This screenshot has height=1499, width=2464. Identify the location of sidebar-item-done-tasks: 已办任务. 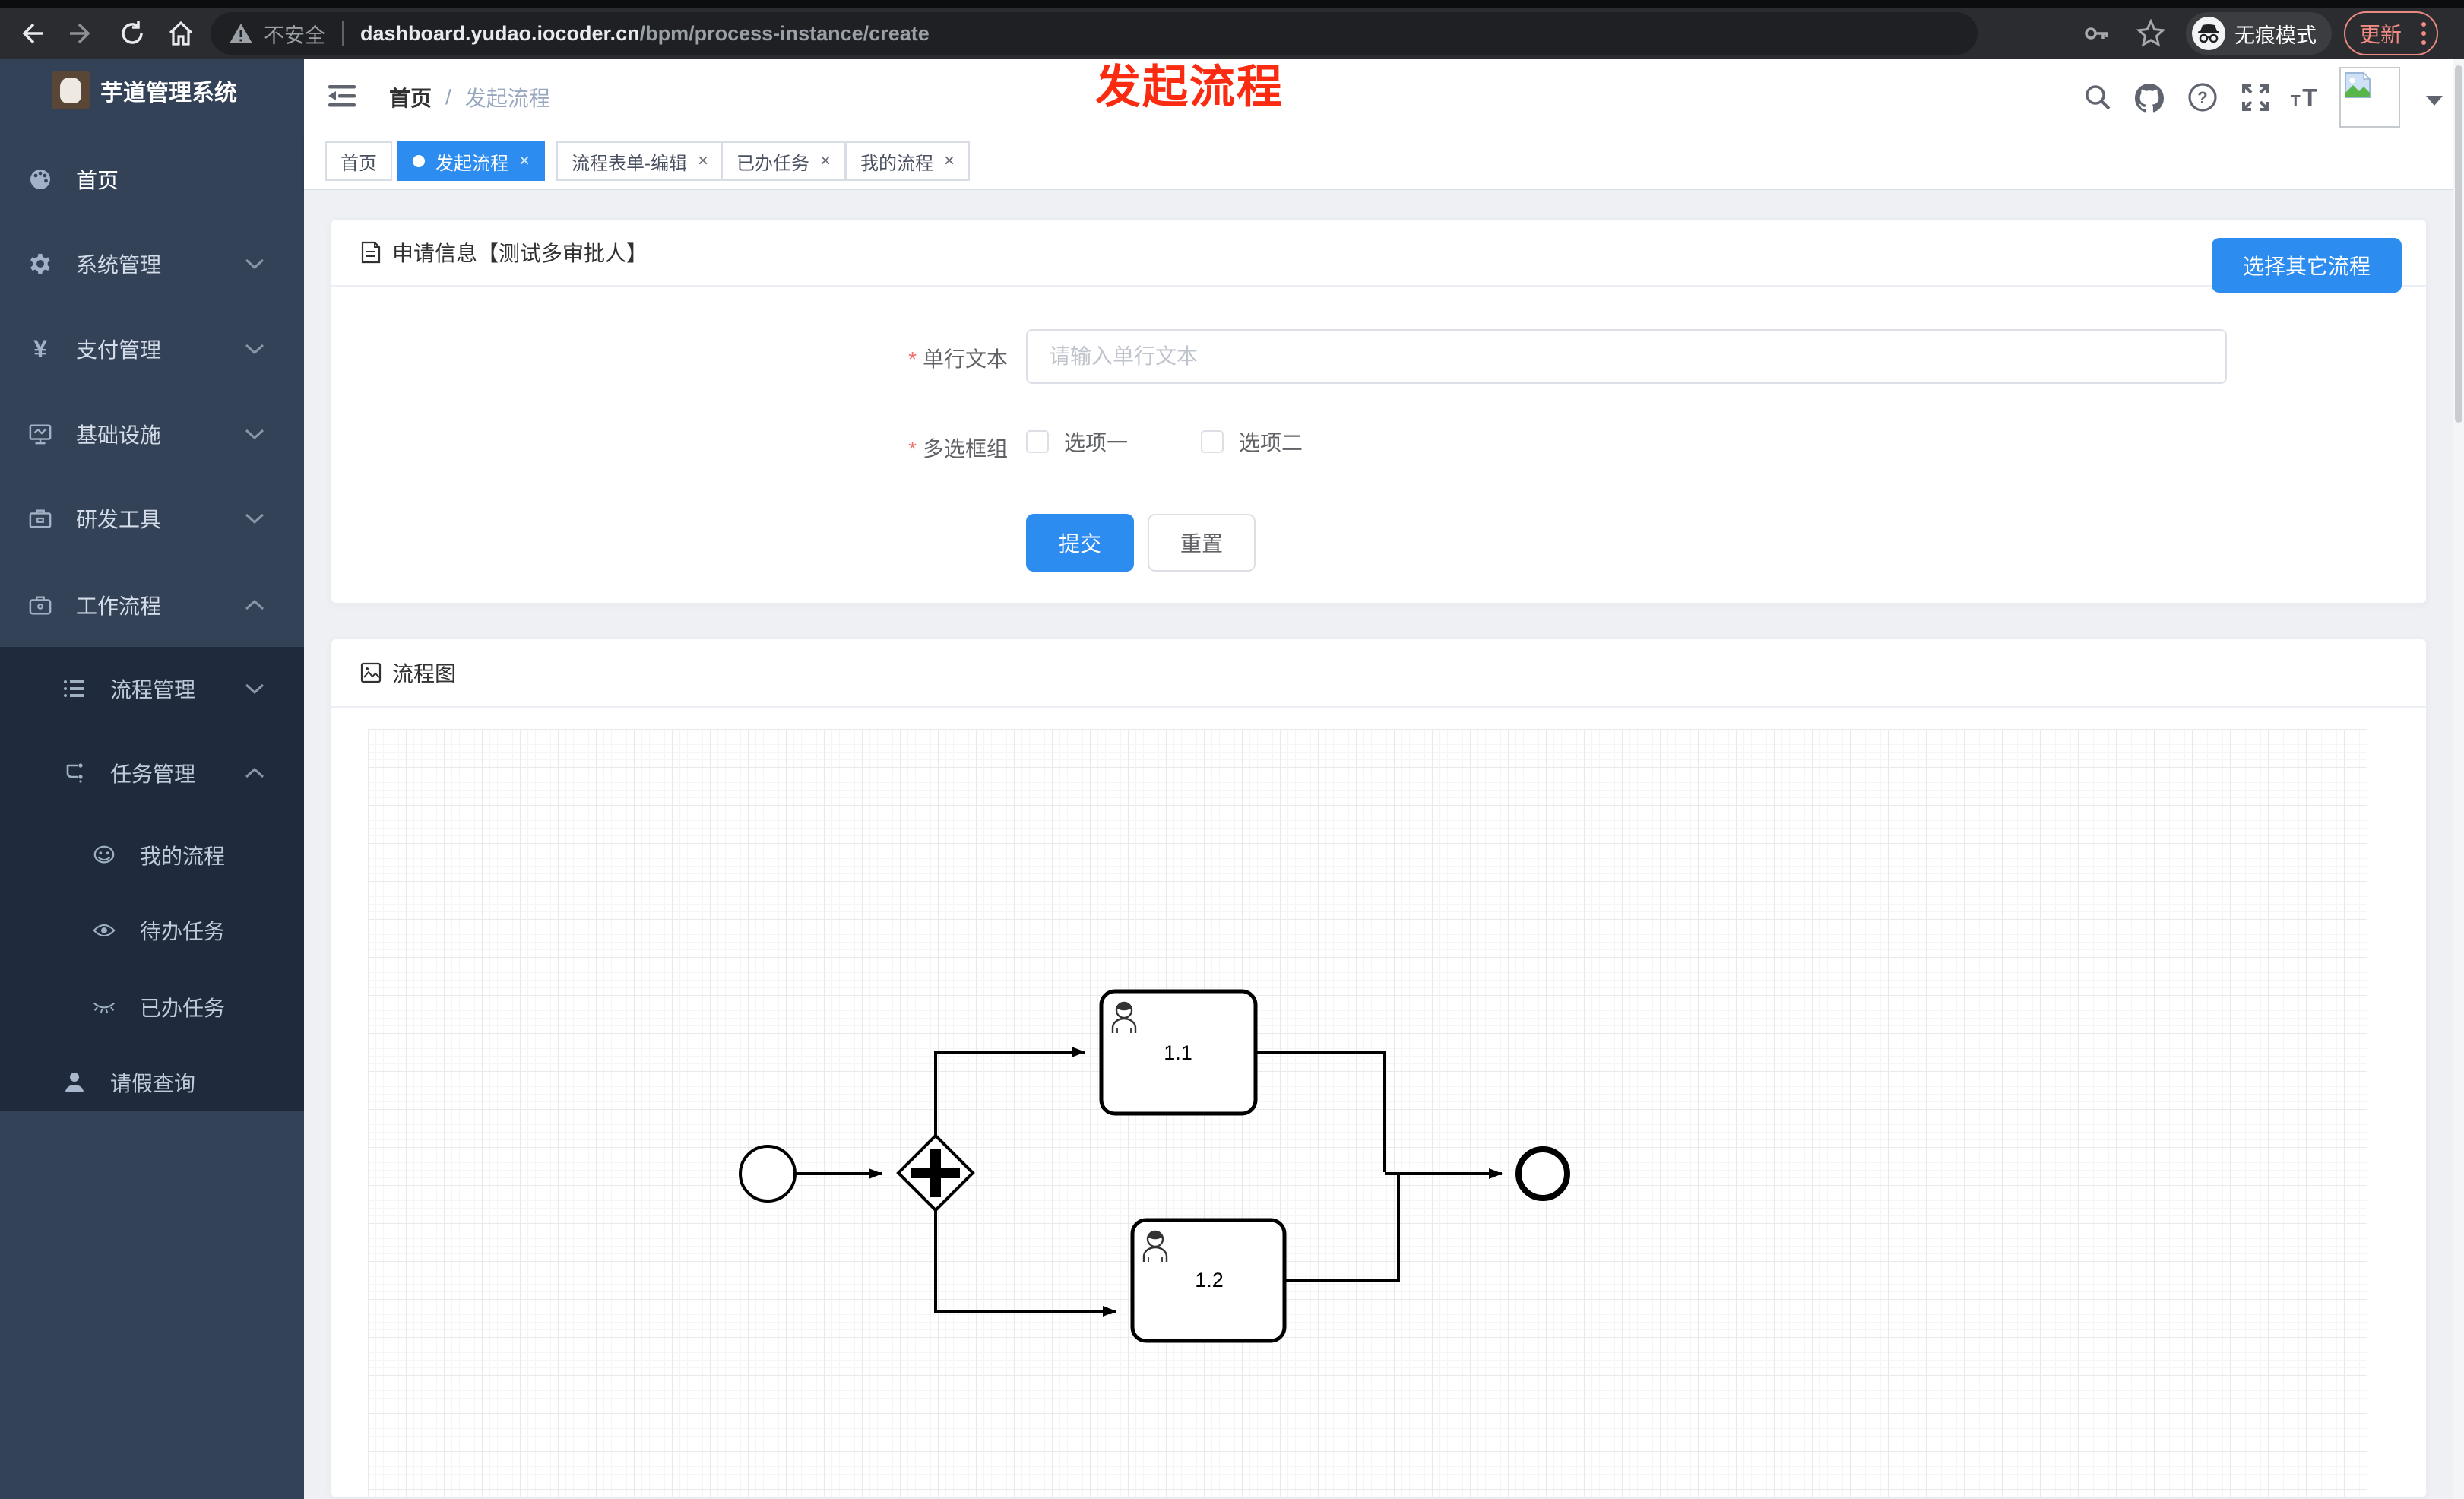
(152, 1007).